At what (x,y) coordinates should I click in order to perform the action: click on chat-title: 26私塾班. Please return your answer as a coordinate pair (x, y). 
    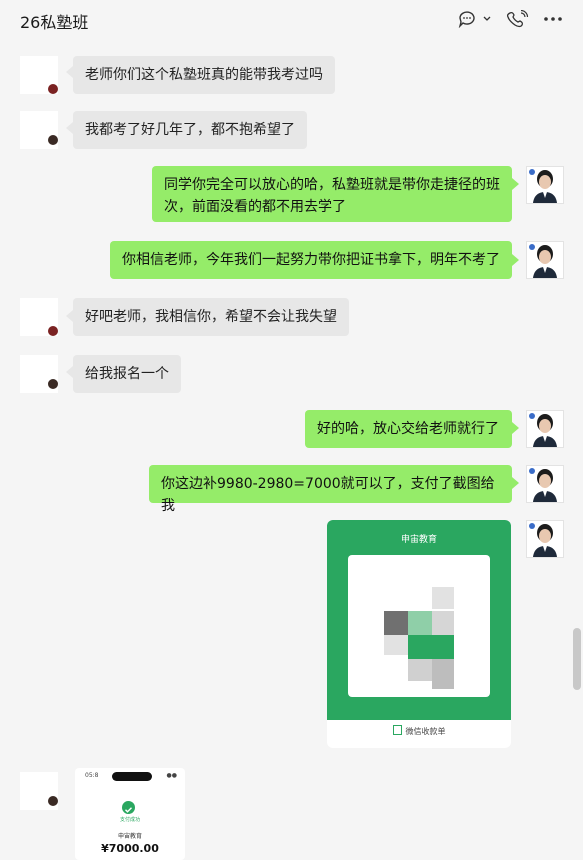
    Looking at the image, I should click on (54, 22).